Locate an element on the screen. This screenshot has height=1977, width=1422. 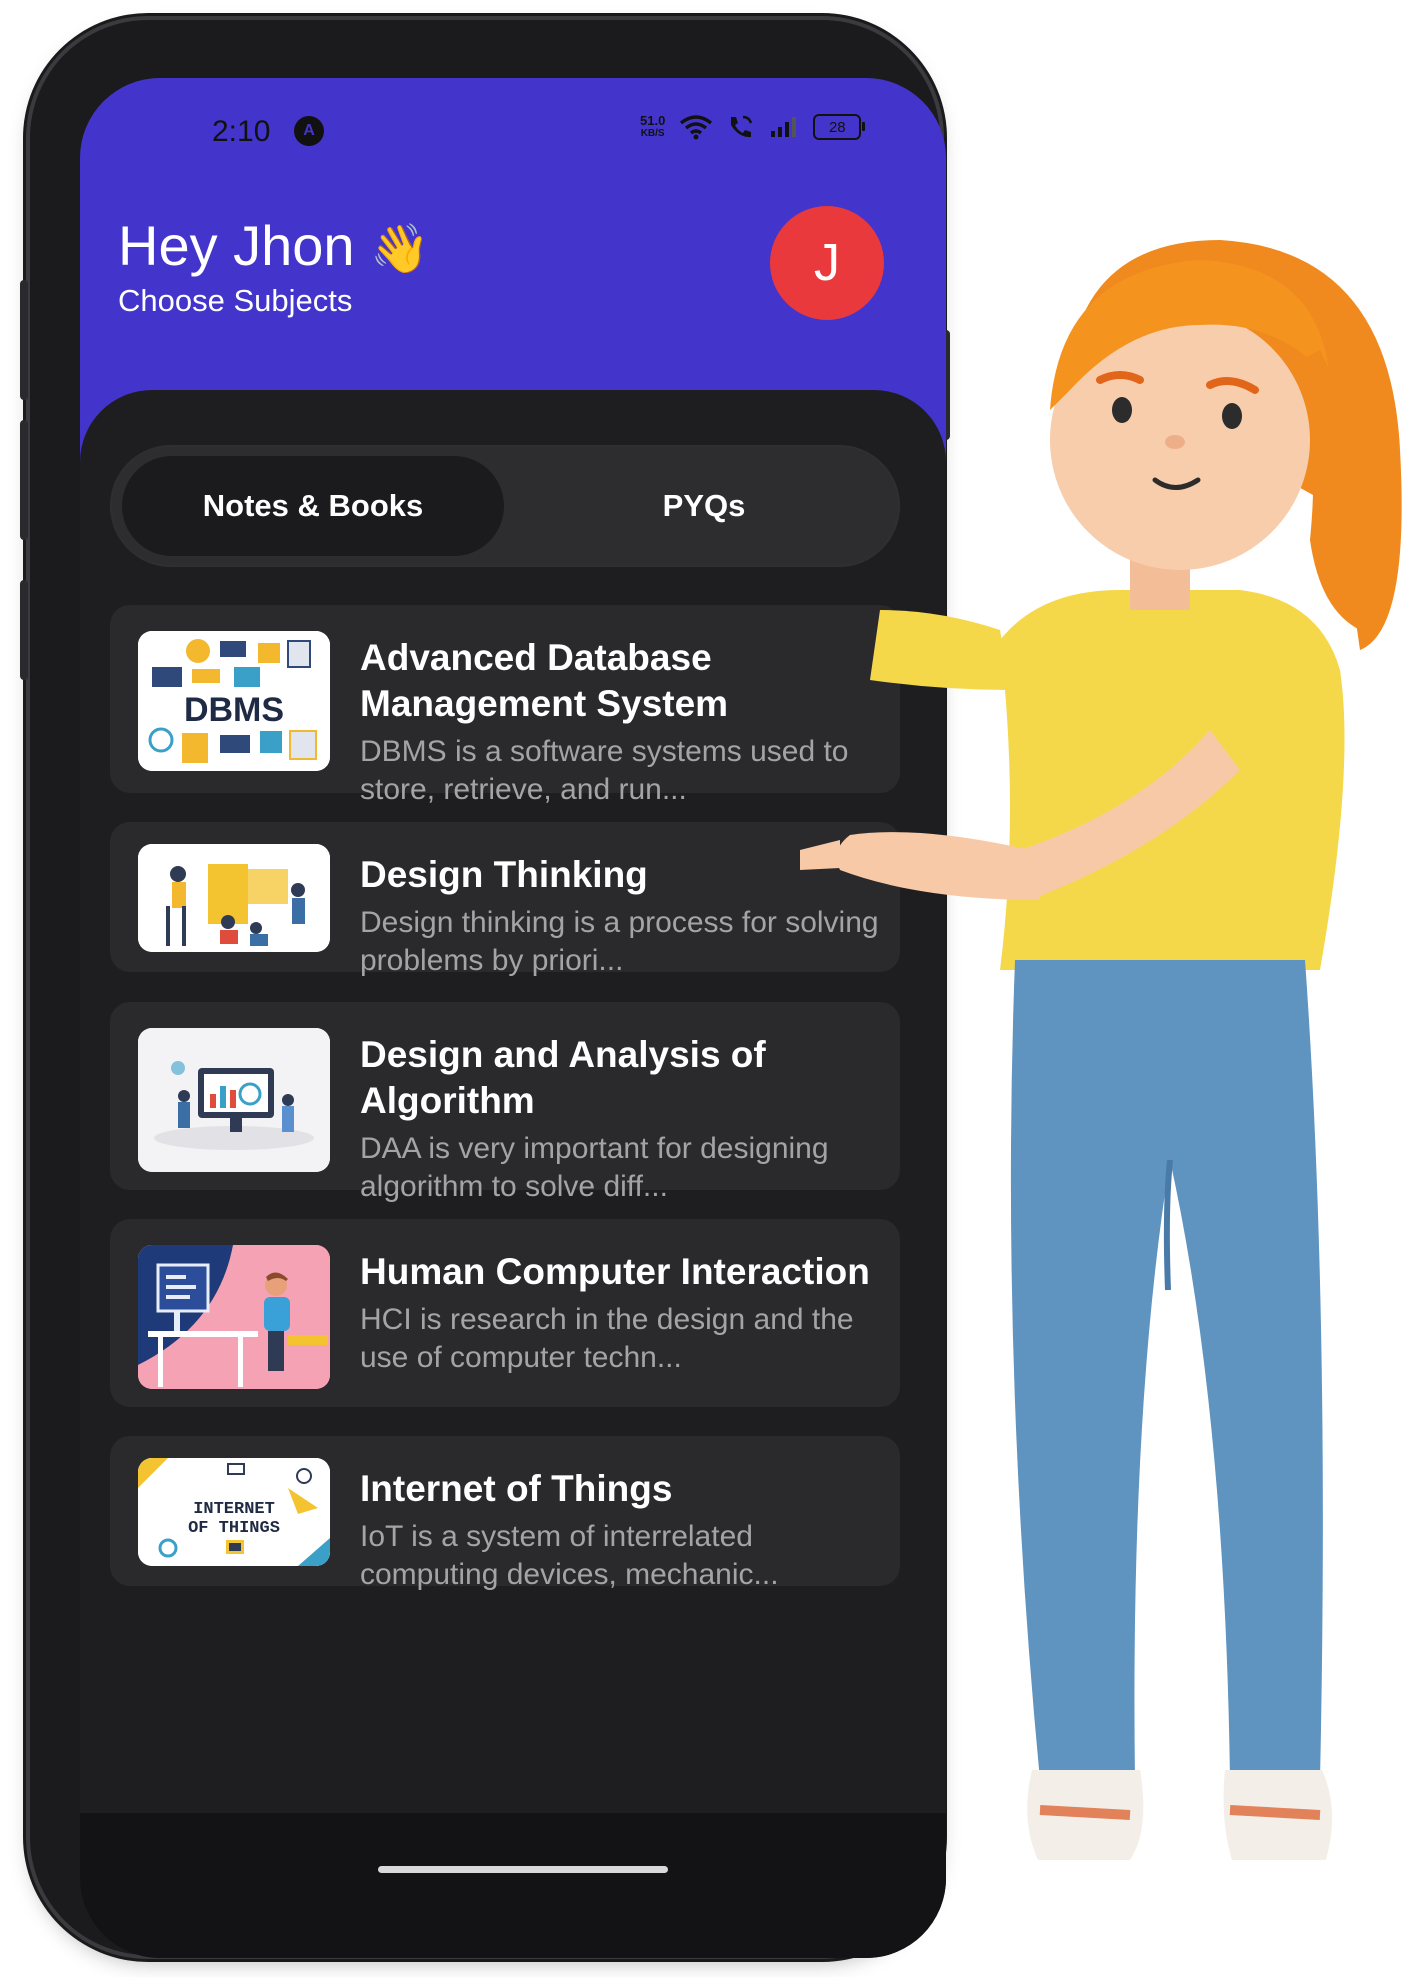
hci-thumbnail is located at coordinates (234, 1317).